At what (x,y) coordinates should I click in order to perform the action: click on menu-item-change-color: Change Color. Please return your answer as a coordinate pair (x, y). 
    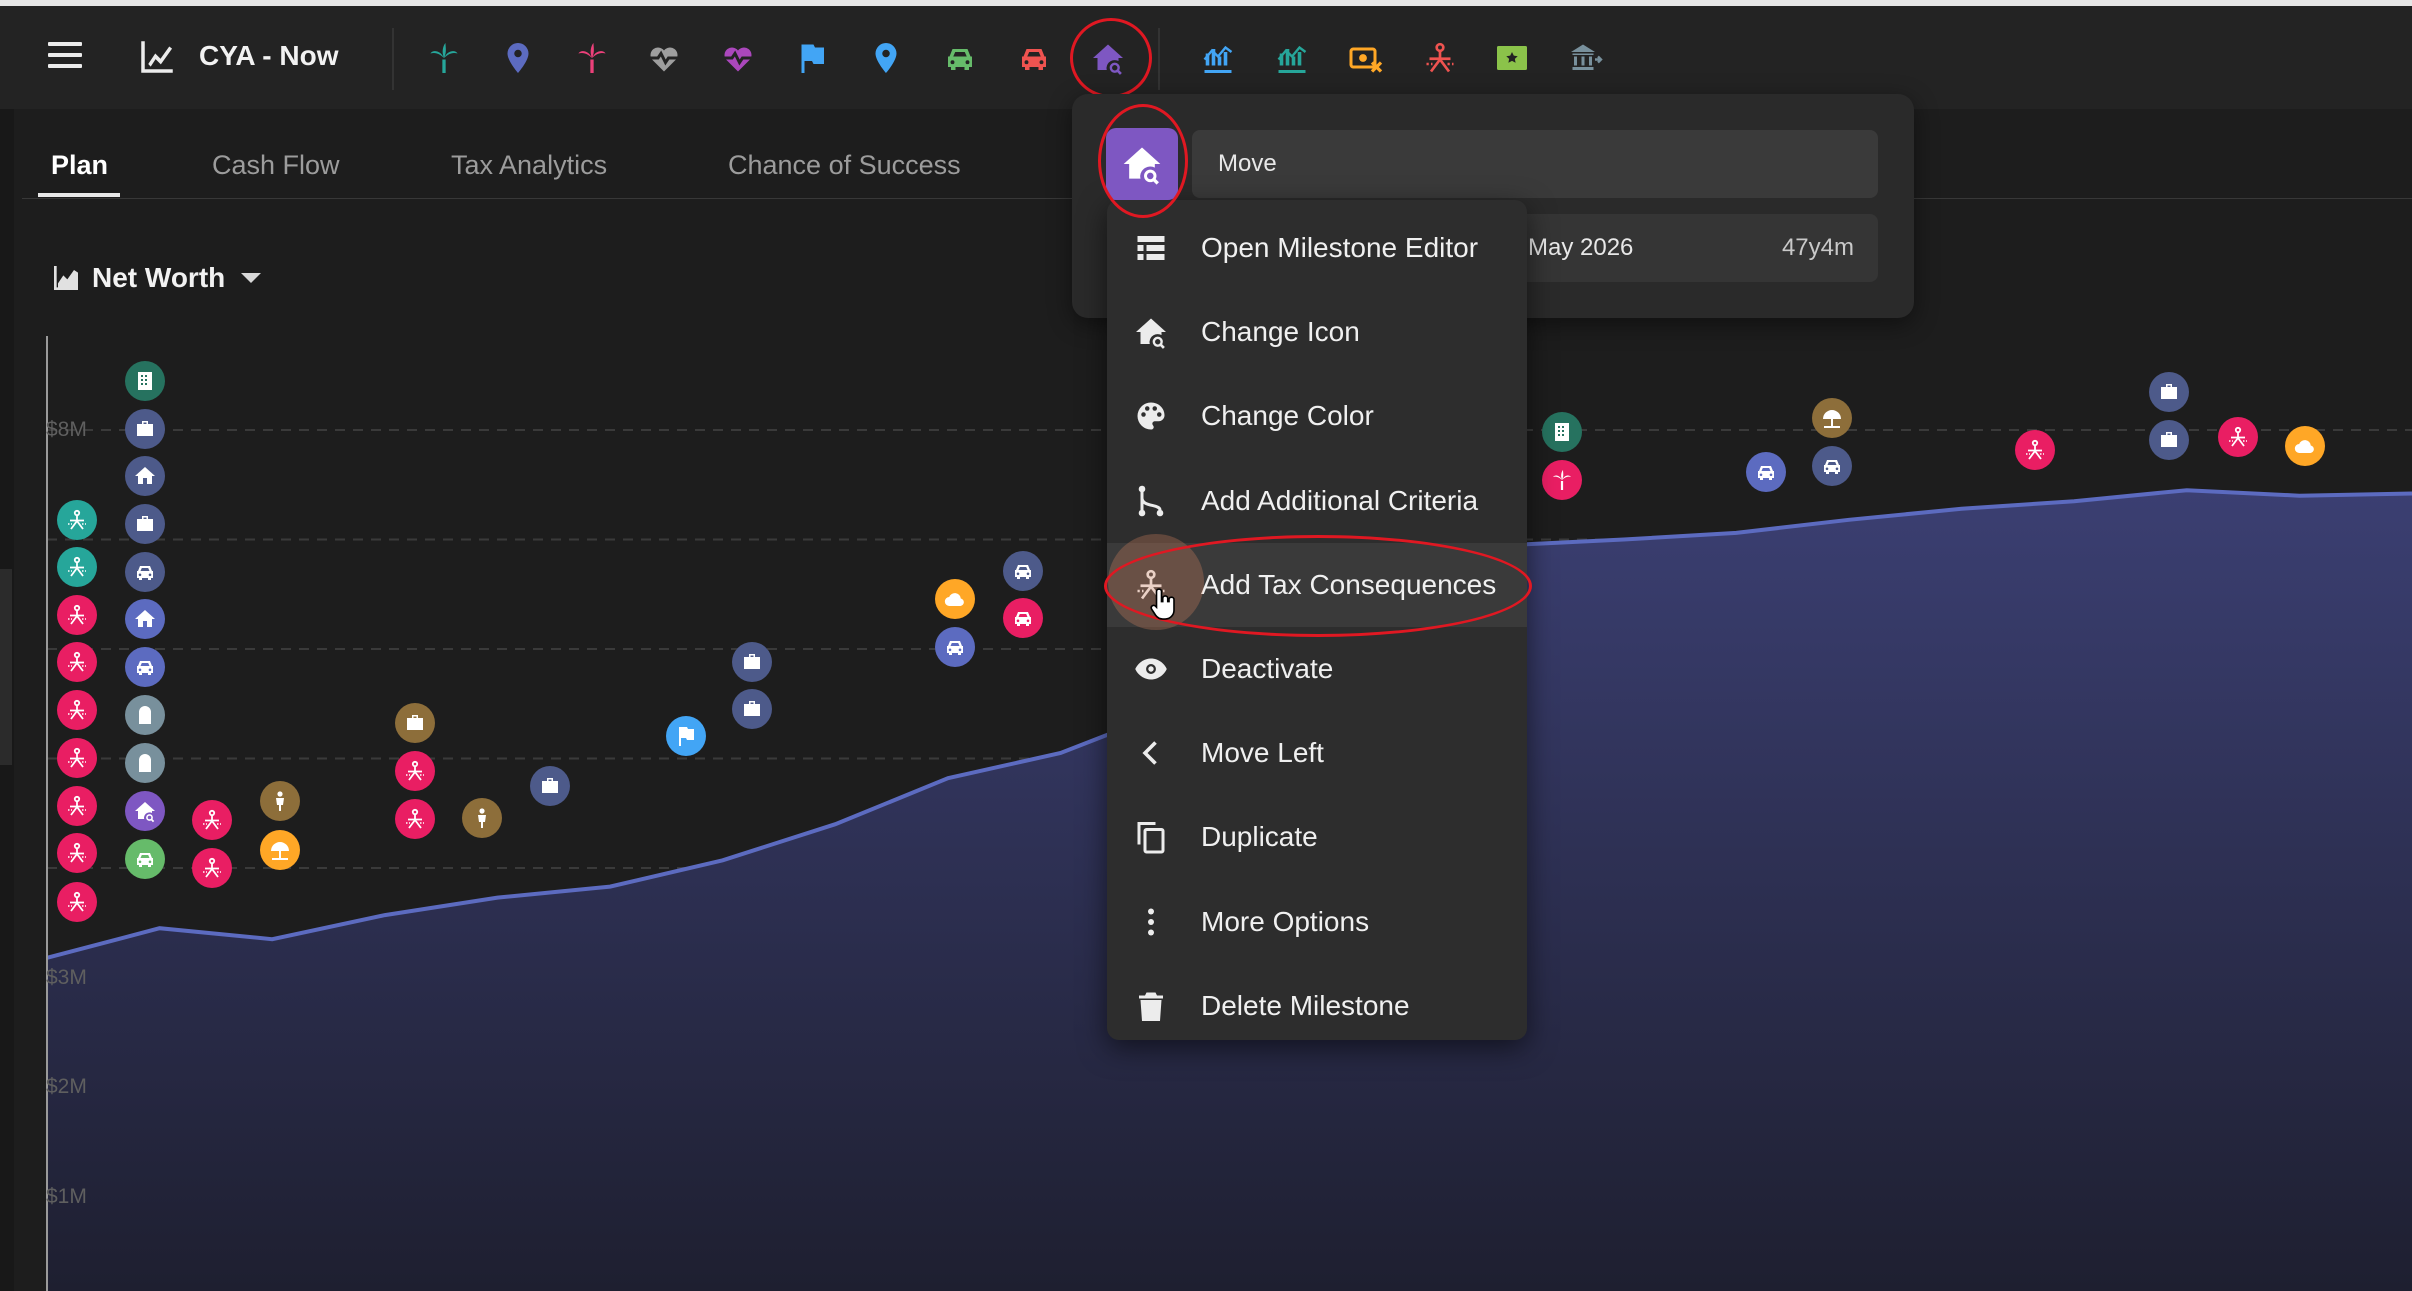
    Looking at the image, I should click on (1317, 416).